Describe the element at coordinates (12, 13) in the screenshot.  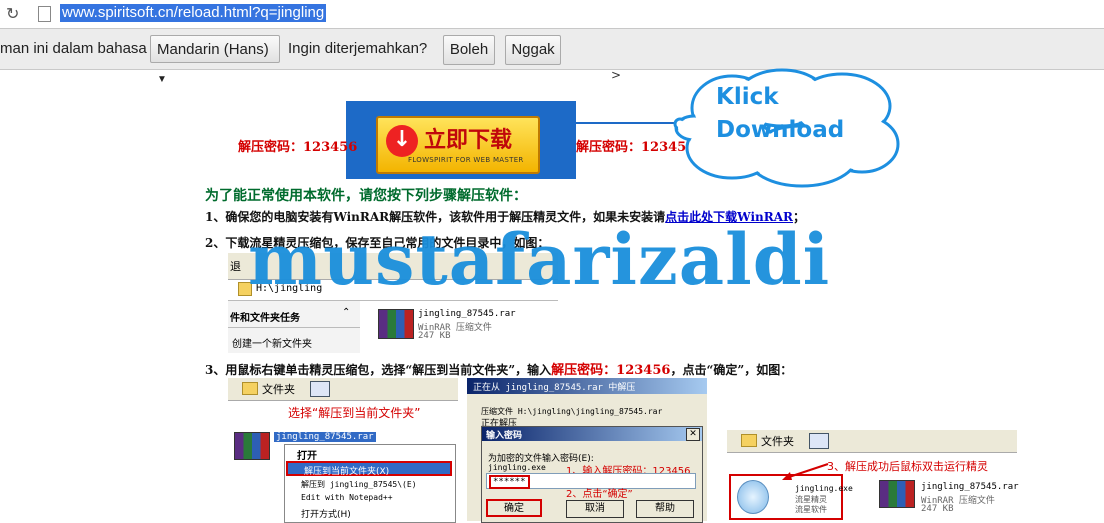
I see `reload-icon: ↻` at that location.